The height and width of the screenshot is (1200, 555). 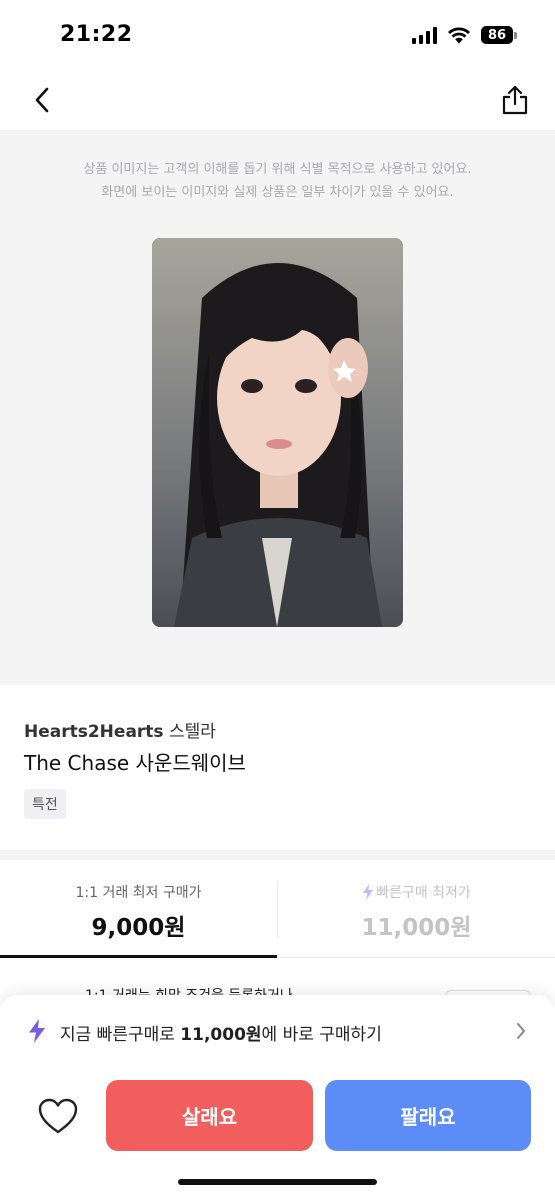 I want to click on wifi-icon, so click(x=459, y=35).